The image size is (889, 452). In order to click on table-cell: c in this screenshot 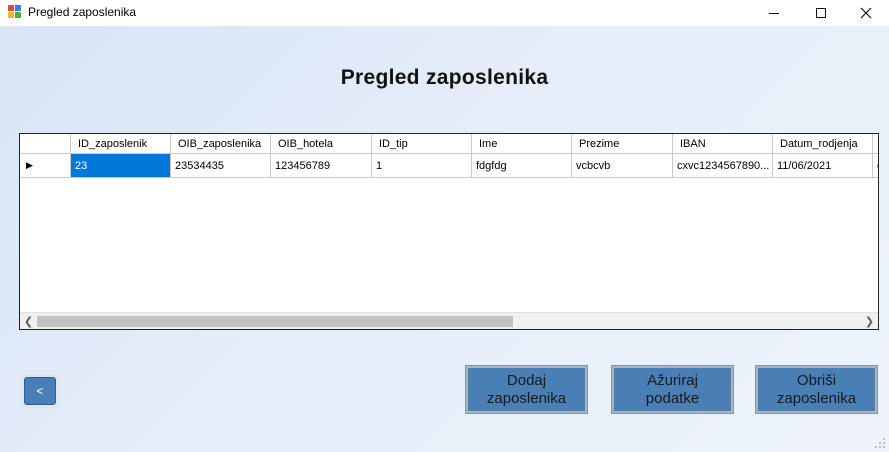, I will do `click(875, 166)`.